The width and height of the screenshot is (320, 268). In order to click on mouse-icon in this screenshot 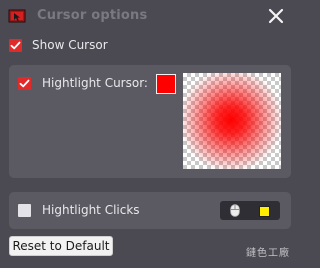, I will do `click(235, 210)`.